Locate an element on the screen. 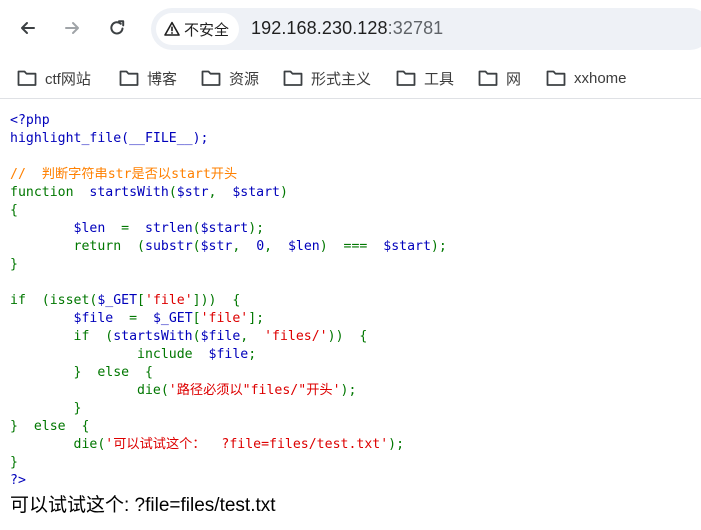 This screenshot has width=701, height=530. bookmark-folder: 网 is located at coordinates (499, 78).